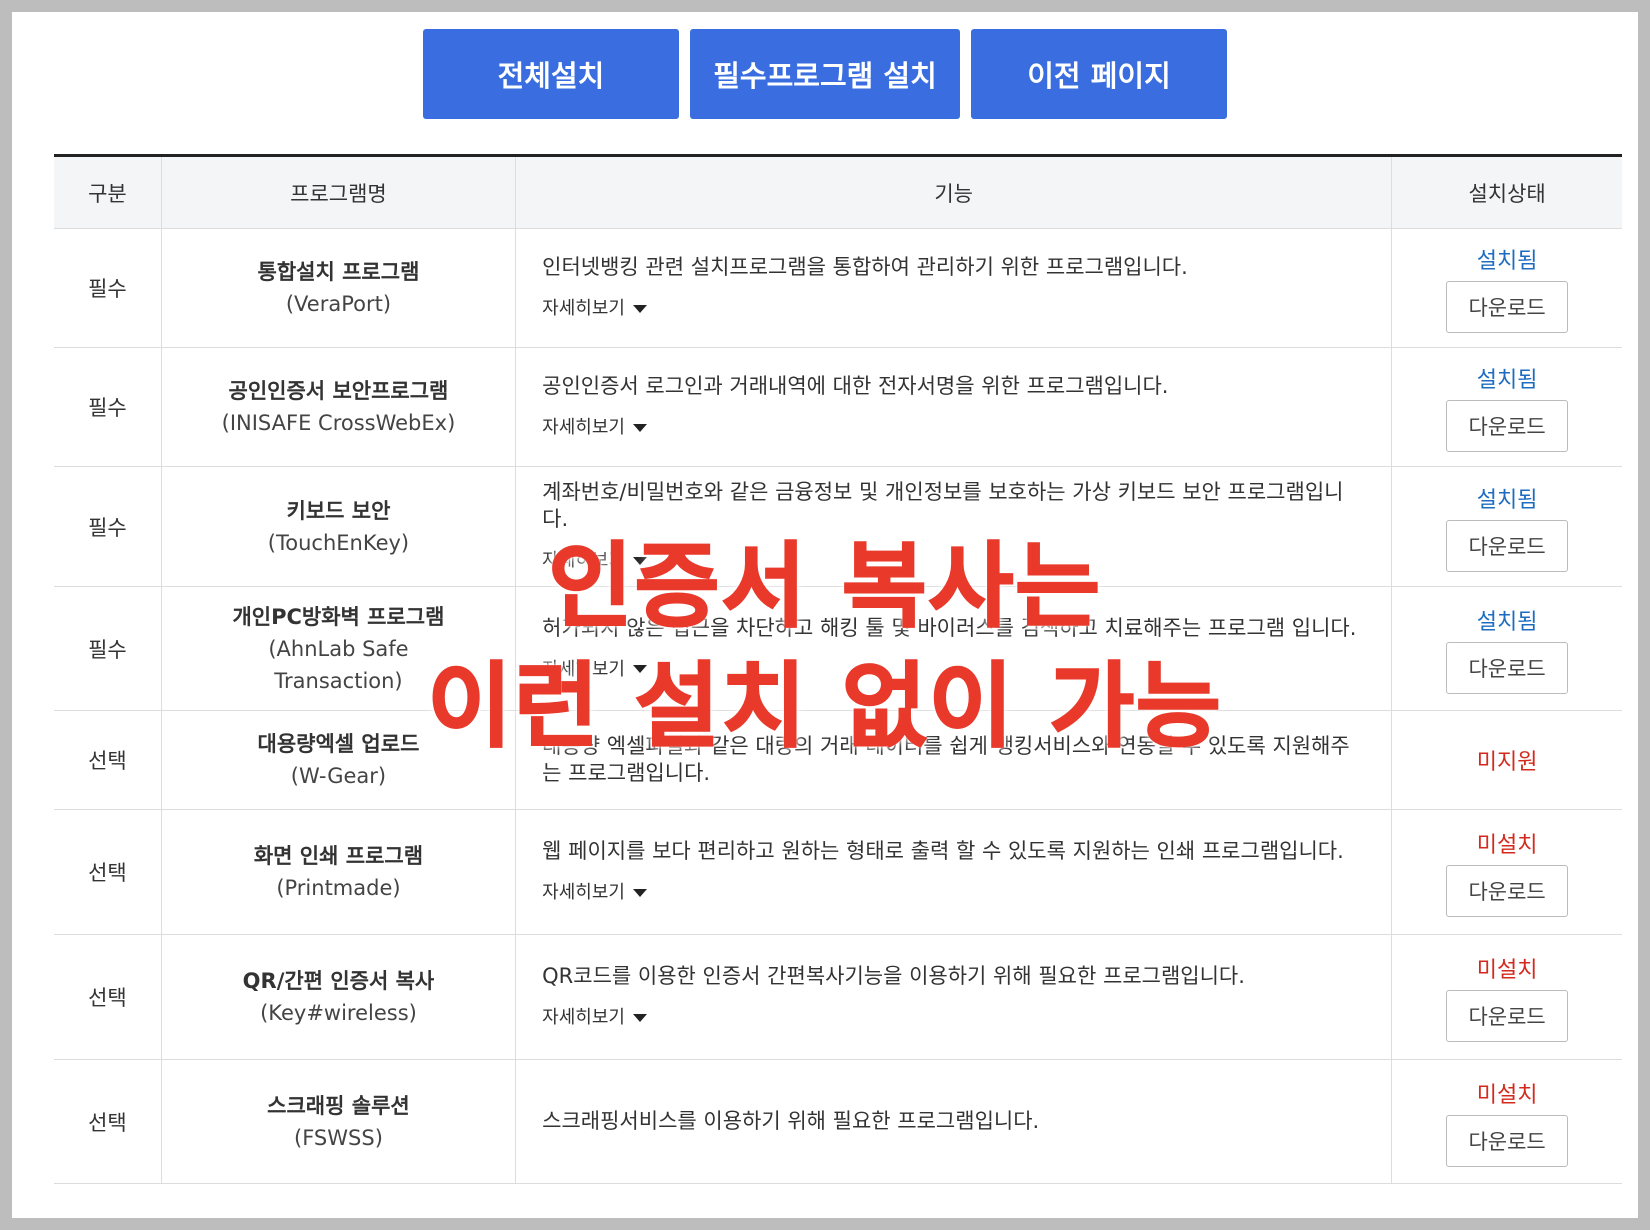 This screenshot has height=1230, width=1650. Describe the element at coordinates (865, 267) in the screenshot. I see `function-desc: 인터넷뱅킹 관련 설치프로그램을 통합하여 관리하기 위한 프로그램입니다.` at that location.